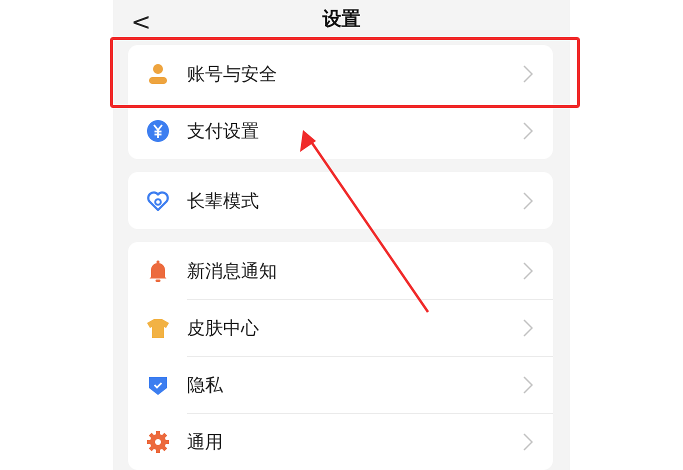 Image resolution: width=683 pixels, height=470 pixels. Describe the element at coordinates (340, 441) in the screenshot. I see `settings-item: 通用` at that location.